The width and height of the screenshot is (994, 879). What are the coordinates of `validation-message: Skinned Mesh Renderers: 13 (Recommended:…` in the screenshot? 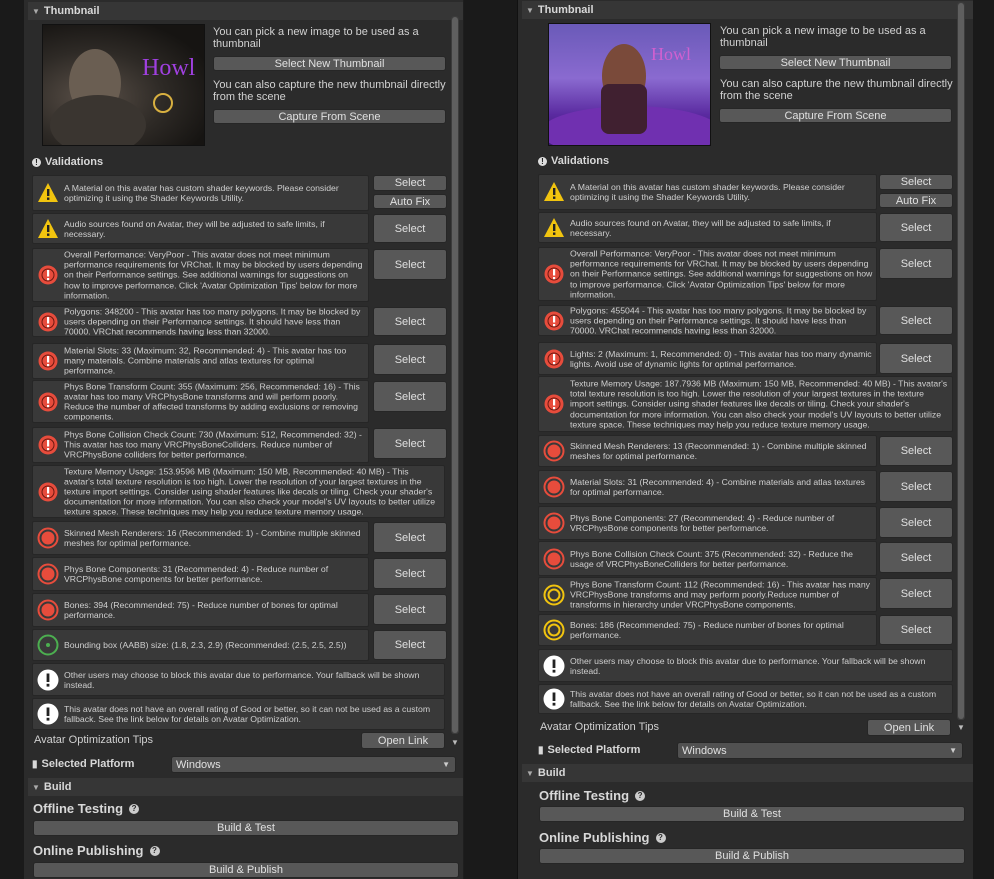 It's located at (718, 450).